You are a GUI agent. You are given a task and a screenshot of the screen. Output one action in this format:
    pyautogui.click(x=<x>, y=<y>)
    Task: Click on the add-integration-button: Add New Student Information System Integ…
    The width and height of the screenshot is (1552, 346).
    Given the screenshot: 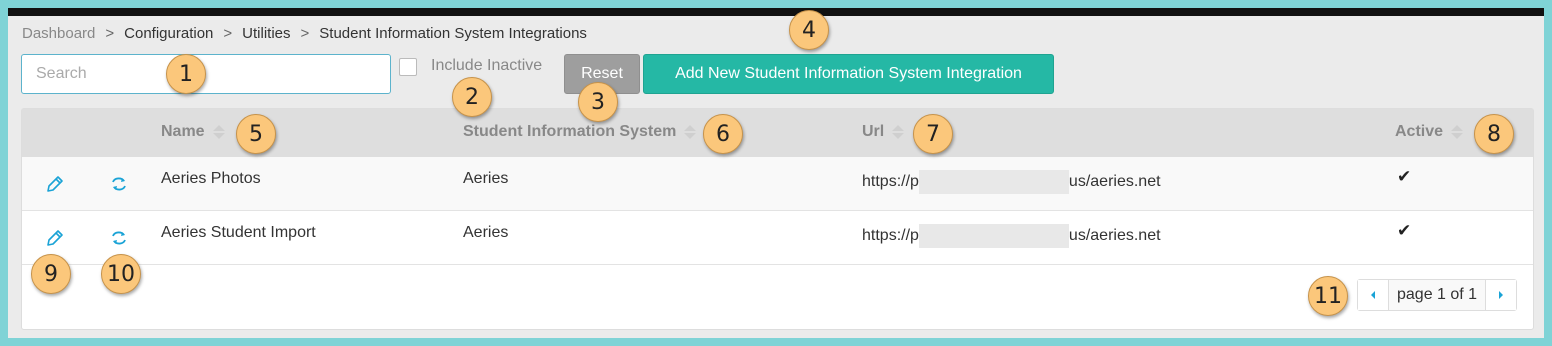 What is the action you would take?
    pyautogui.click(x=848, y=74)
    